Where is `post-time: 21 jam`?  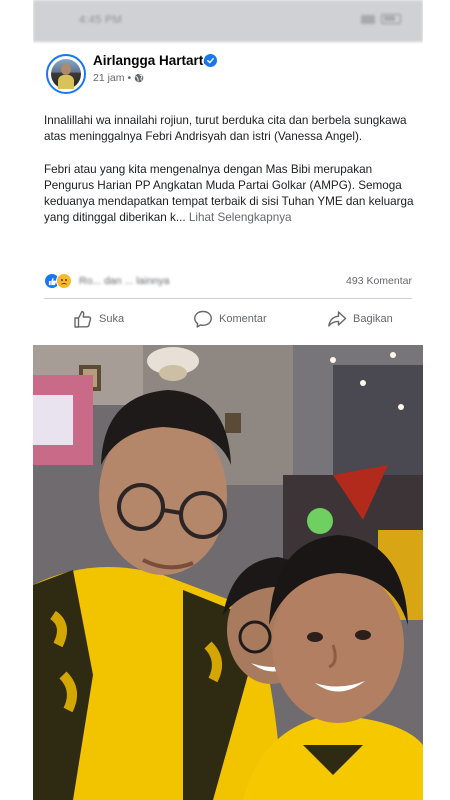
post-time: 21 jam is located at coordinates (109, 78).